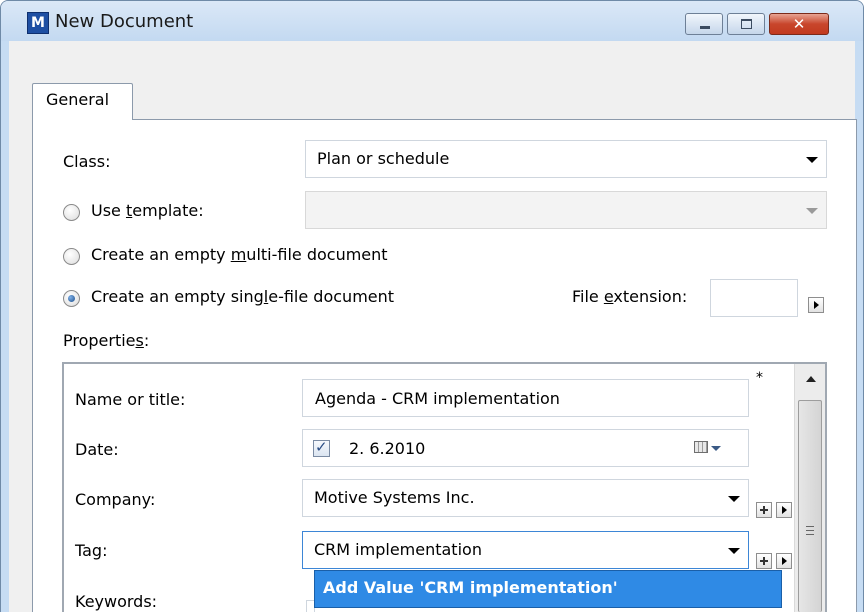 The height and width of the screenshot is (612, 867). Describe the element at coordinates (97, 449) in the screenshot. I see `date-label: Date:` at that location.